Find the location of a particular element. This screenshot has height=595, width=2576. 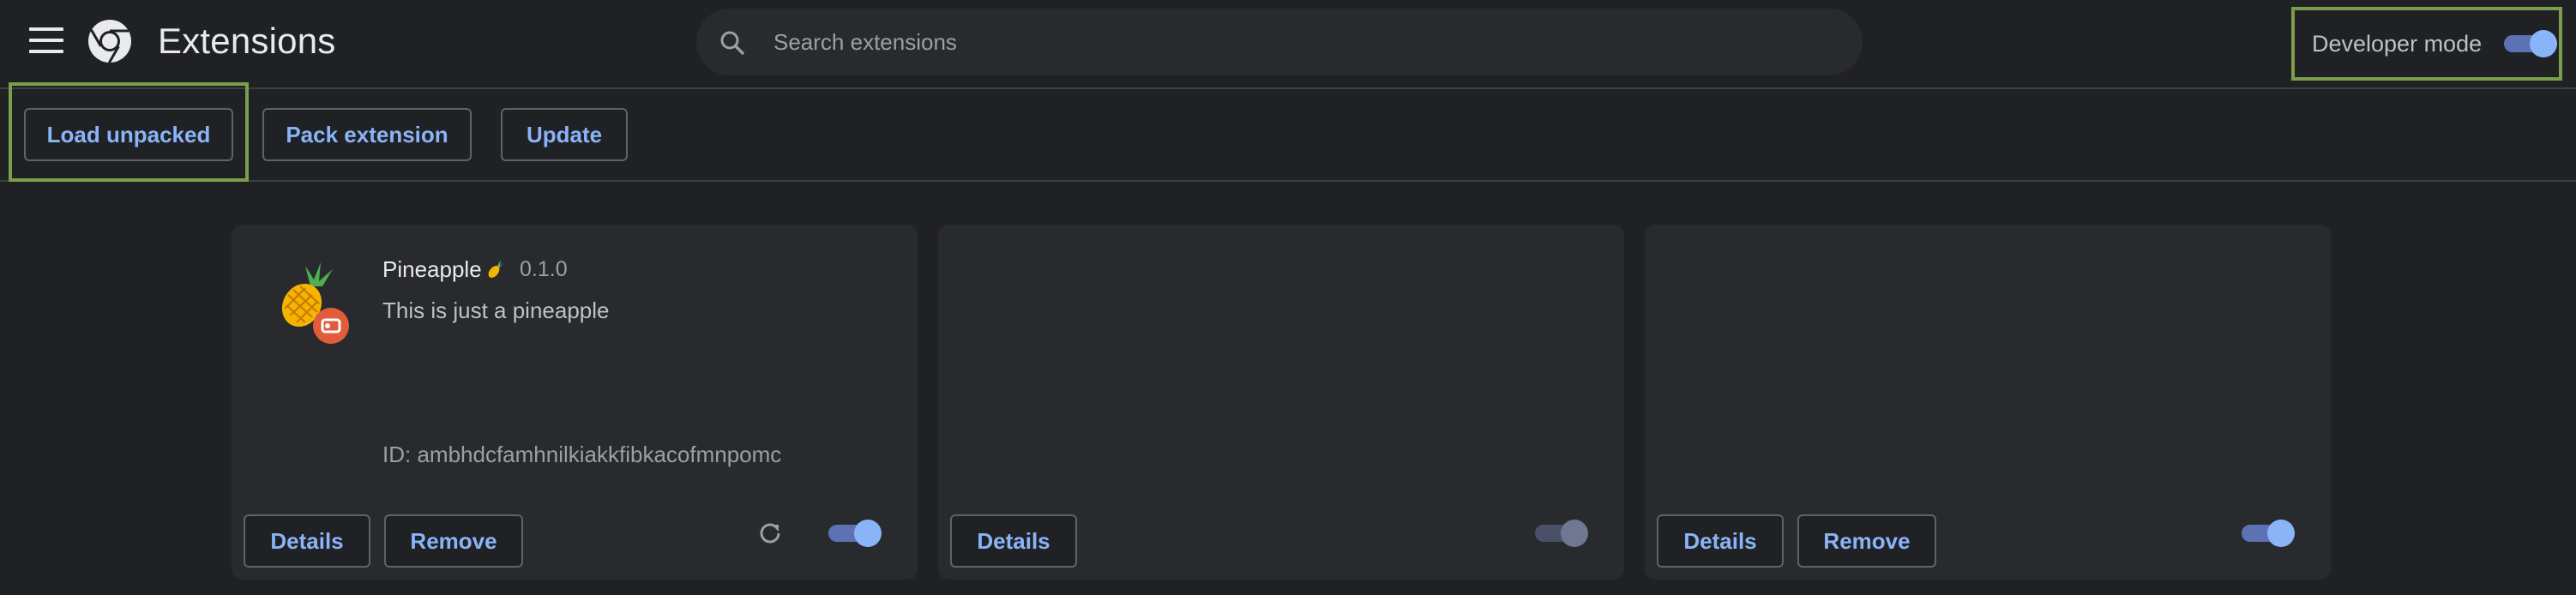

pack-extension-button: Pack extension is located at coordinates (367, 134).